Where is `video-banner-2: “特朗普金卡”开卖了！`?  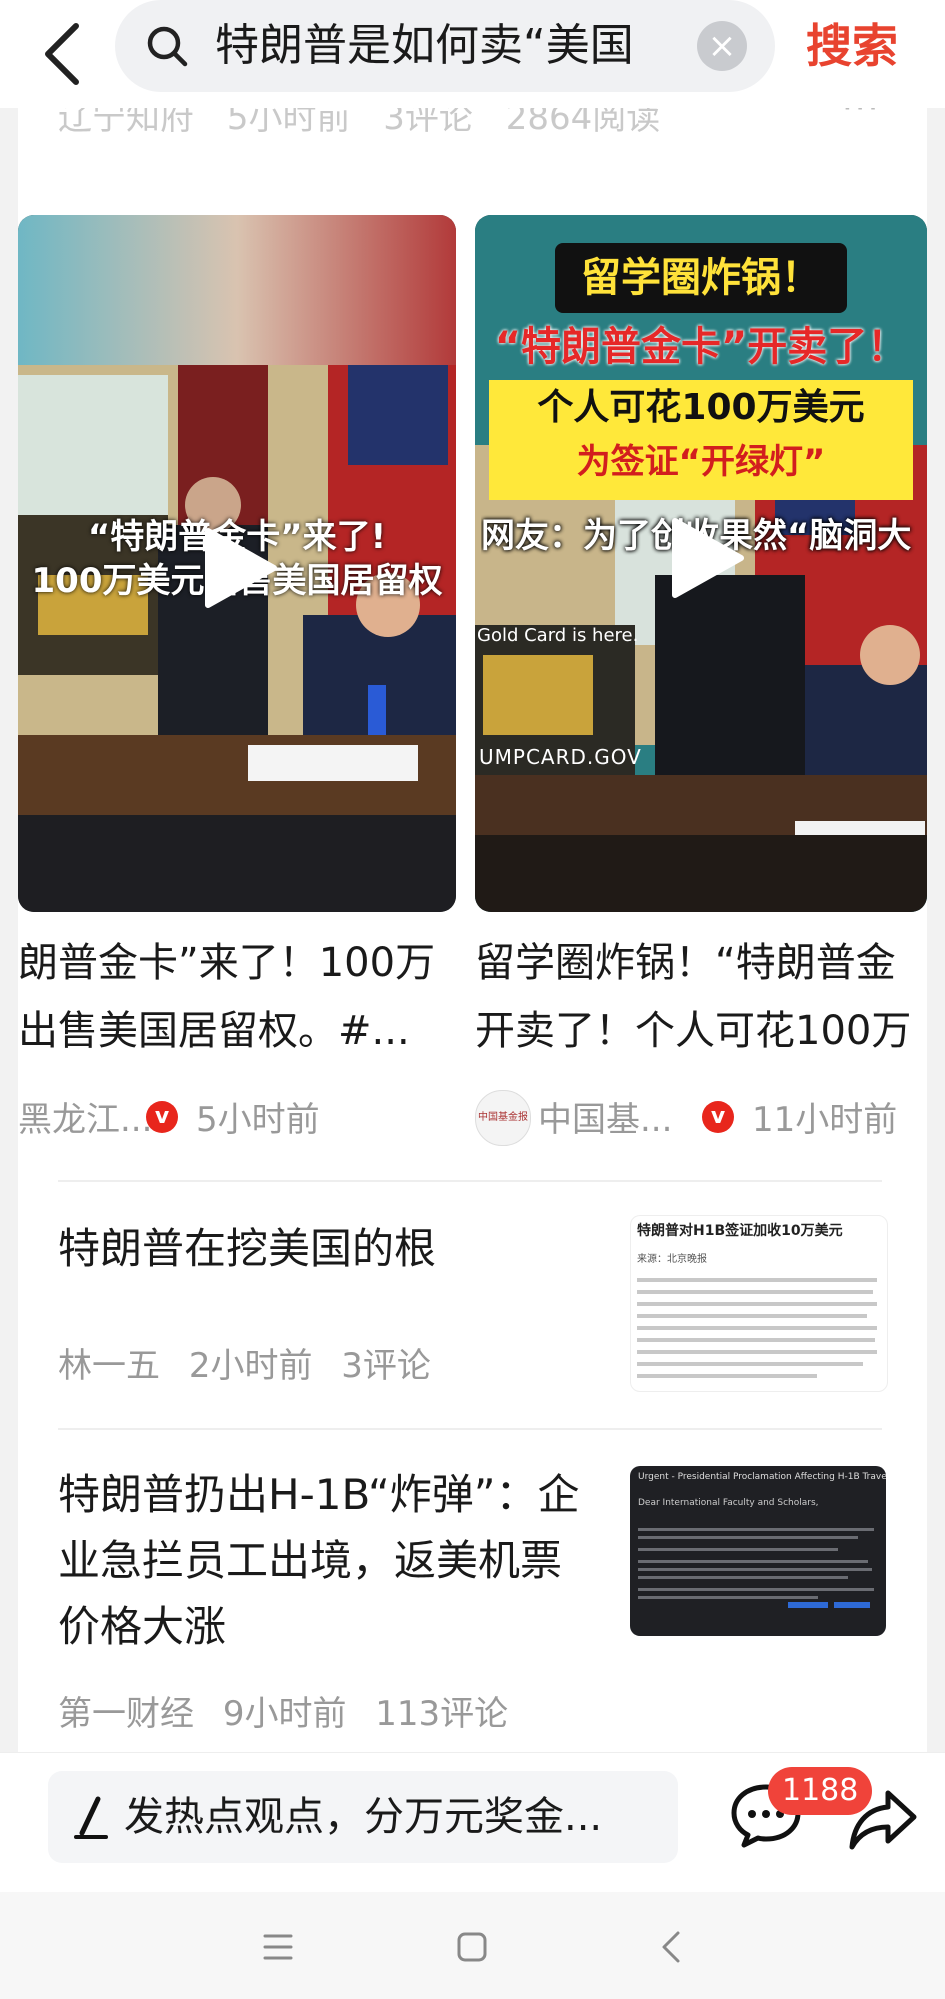
video-banner-2: “特朗普金卡”开卖了！ is located at coordinates (701, 347).